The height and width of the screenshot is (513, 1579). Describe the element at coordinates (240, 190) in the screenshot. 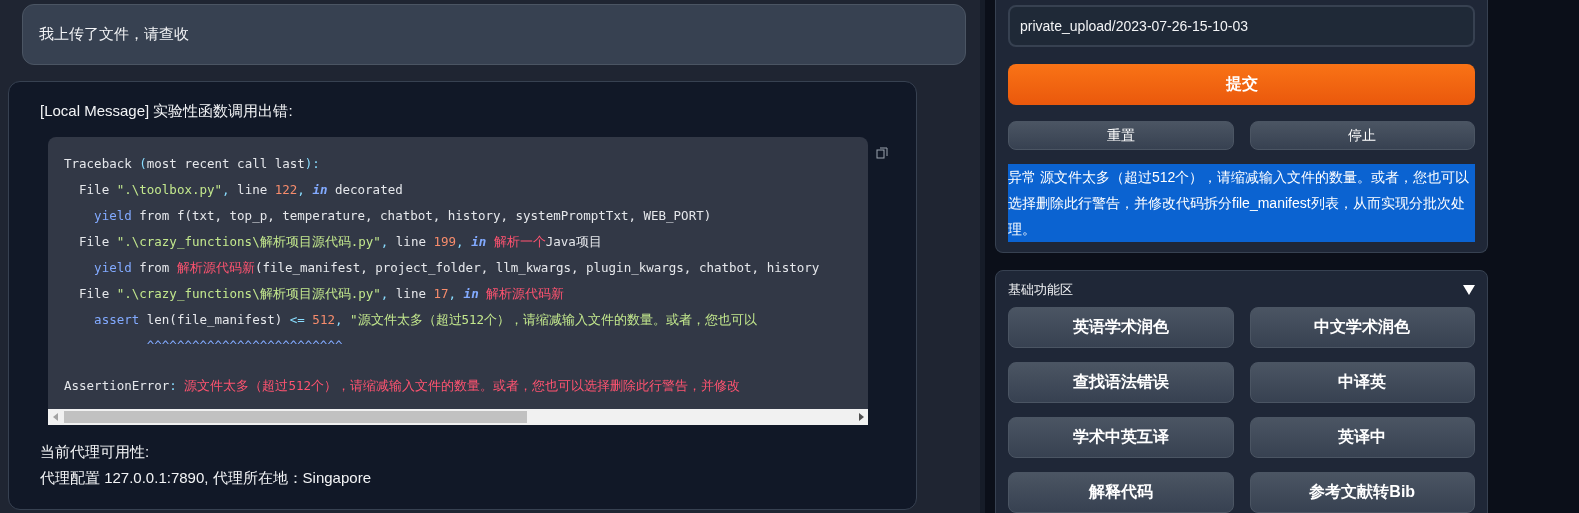

I see `code-line: File ".\toolbox.py", line 122, in decorated` at that location.